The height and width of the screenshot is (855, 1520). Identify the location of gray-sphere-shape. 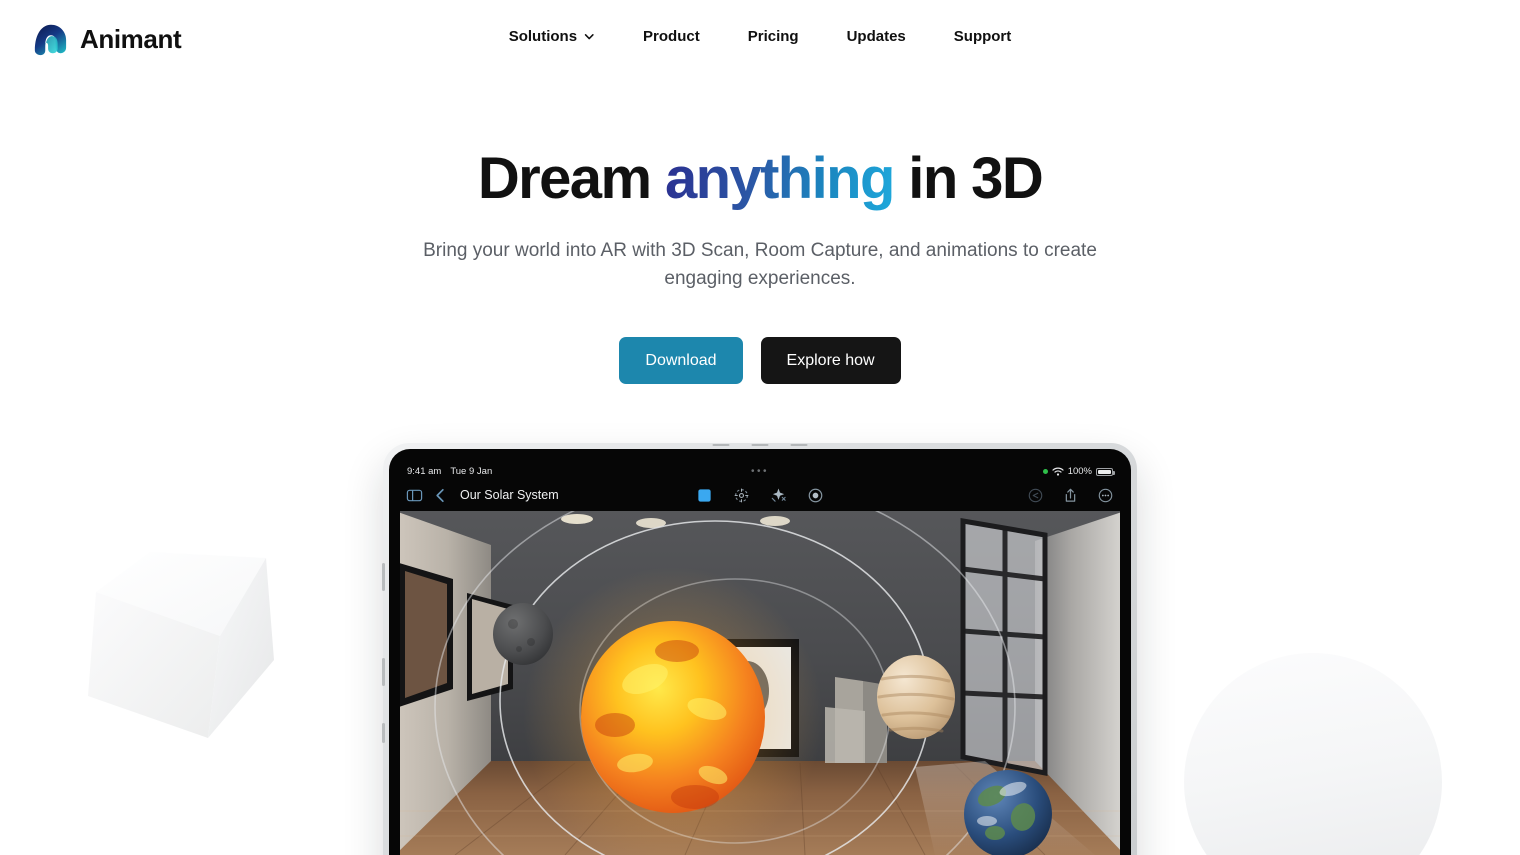
(1313, 754).